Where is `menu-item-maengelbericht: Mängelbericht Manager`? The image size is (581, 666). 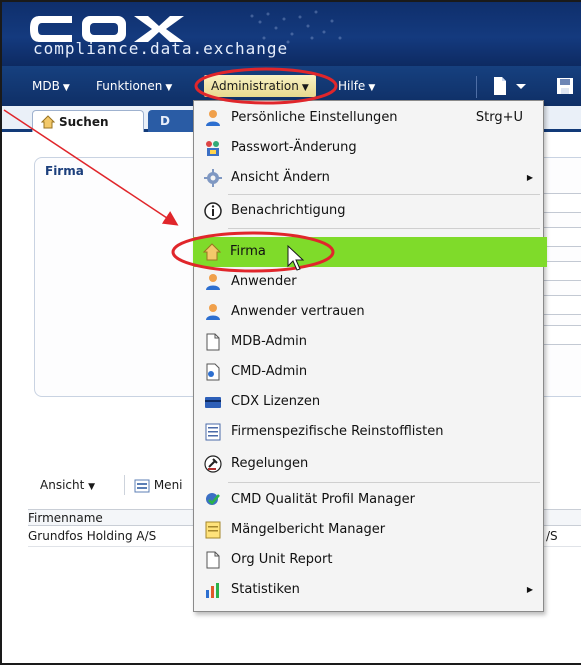 menu-item-maengelbericht: Mängelbericht Manager is located at coordinates (368, 530).